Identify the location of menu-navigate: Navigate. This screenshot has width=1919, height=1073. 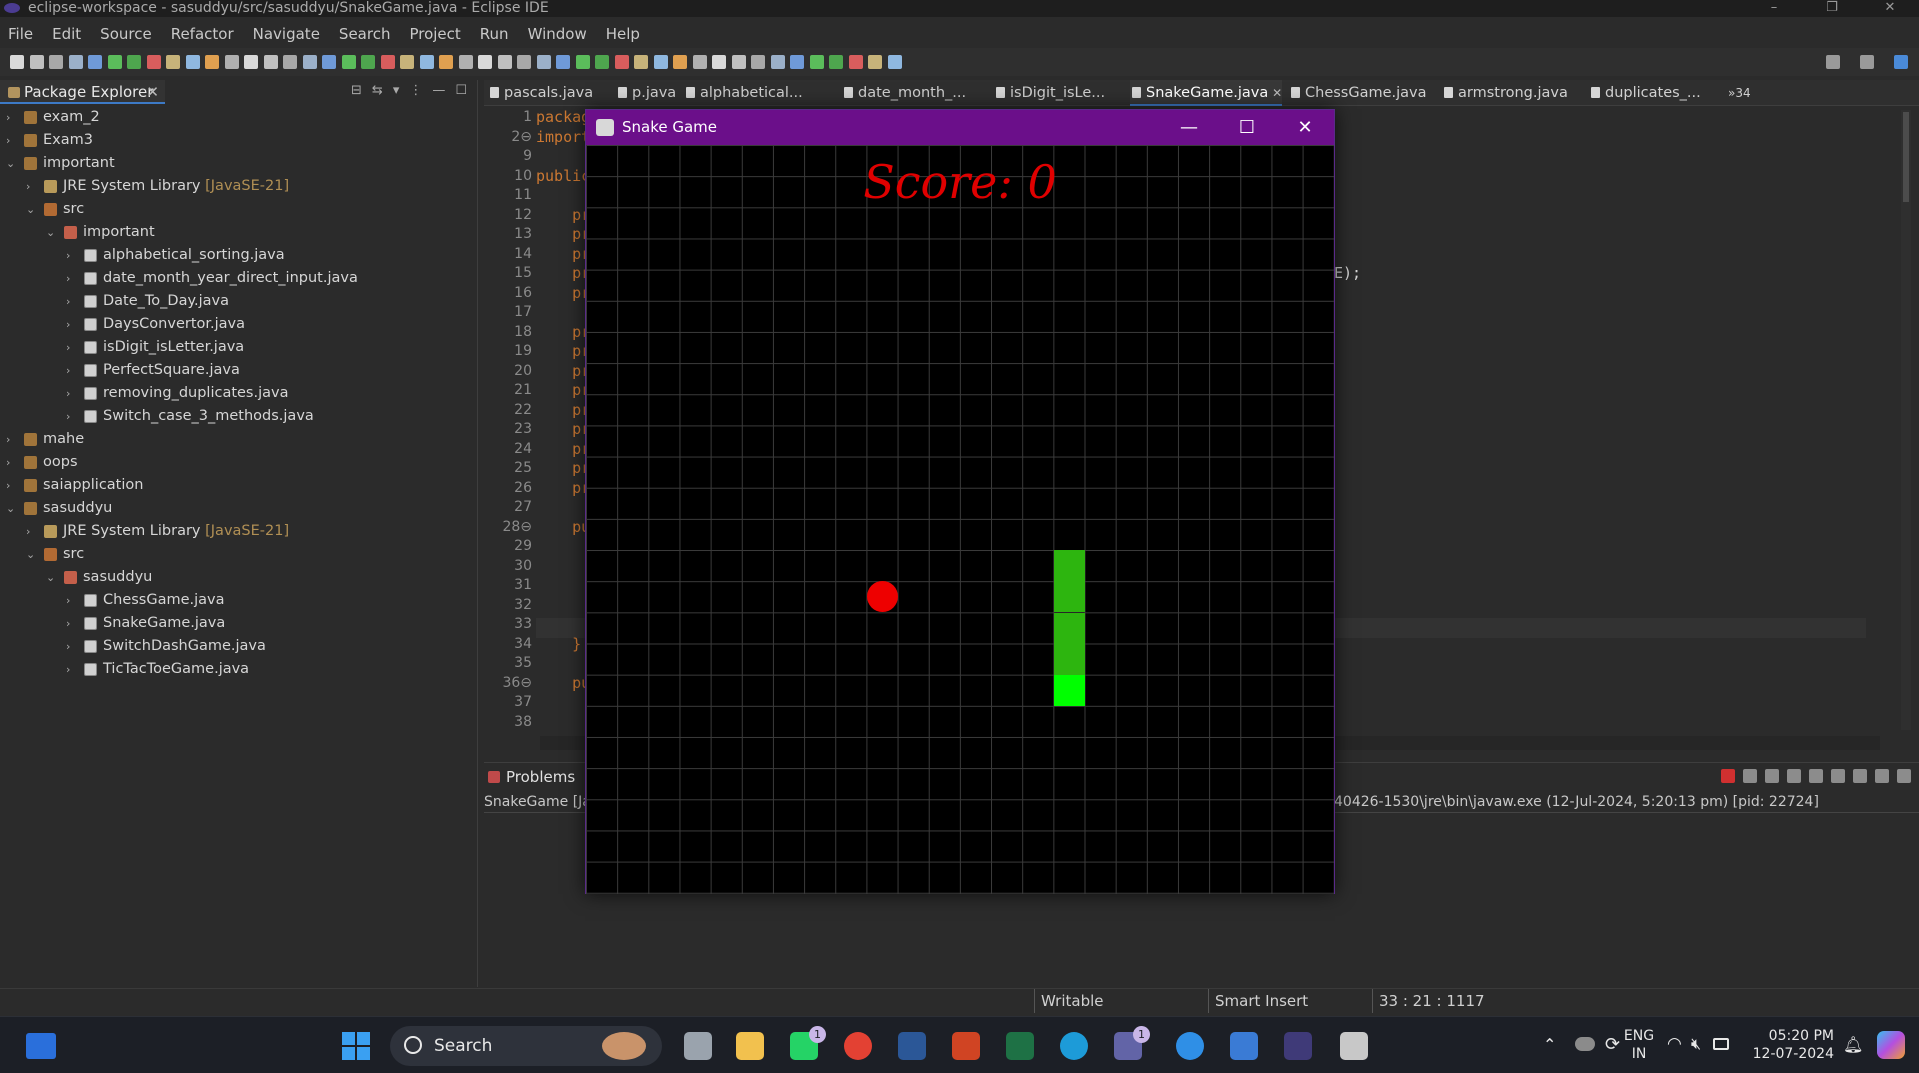
(288, 34).